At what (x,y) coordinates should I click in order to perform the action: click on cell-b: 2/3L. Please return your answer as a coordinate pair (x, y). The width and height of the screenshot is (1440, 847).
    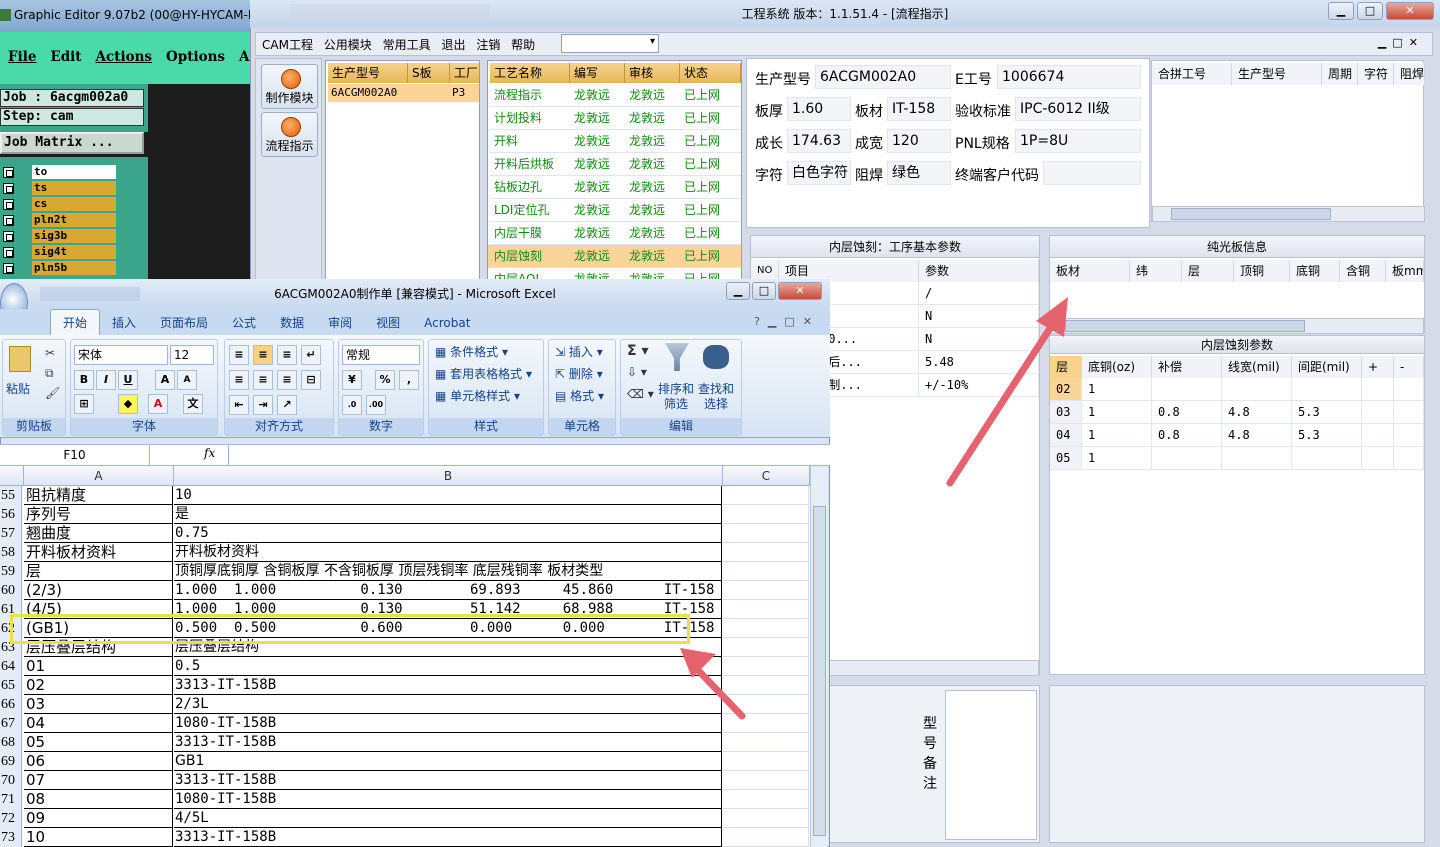
    Looking at the image, I should click on (448, 704).